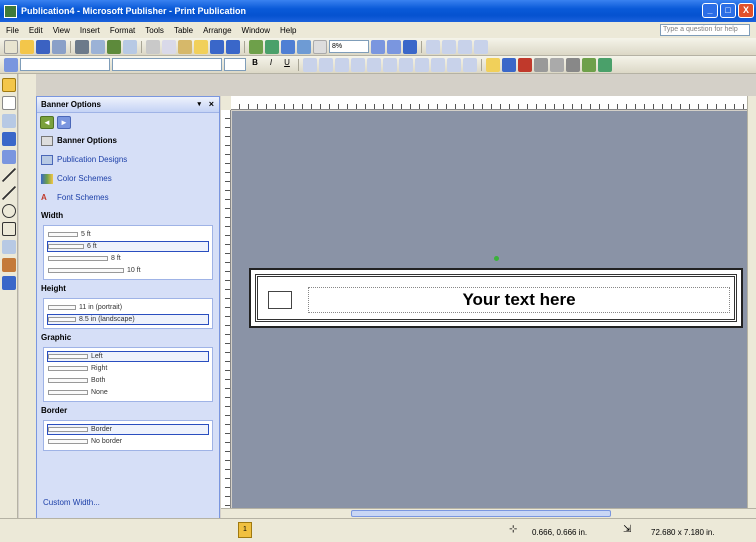 The image size is (756, 542). I want to click on menu-file: File, so click(12, 30).